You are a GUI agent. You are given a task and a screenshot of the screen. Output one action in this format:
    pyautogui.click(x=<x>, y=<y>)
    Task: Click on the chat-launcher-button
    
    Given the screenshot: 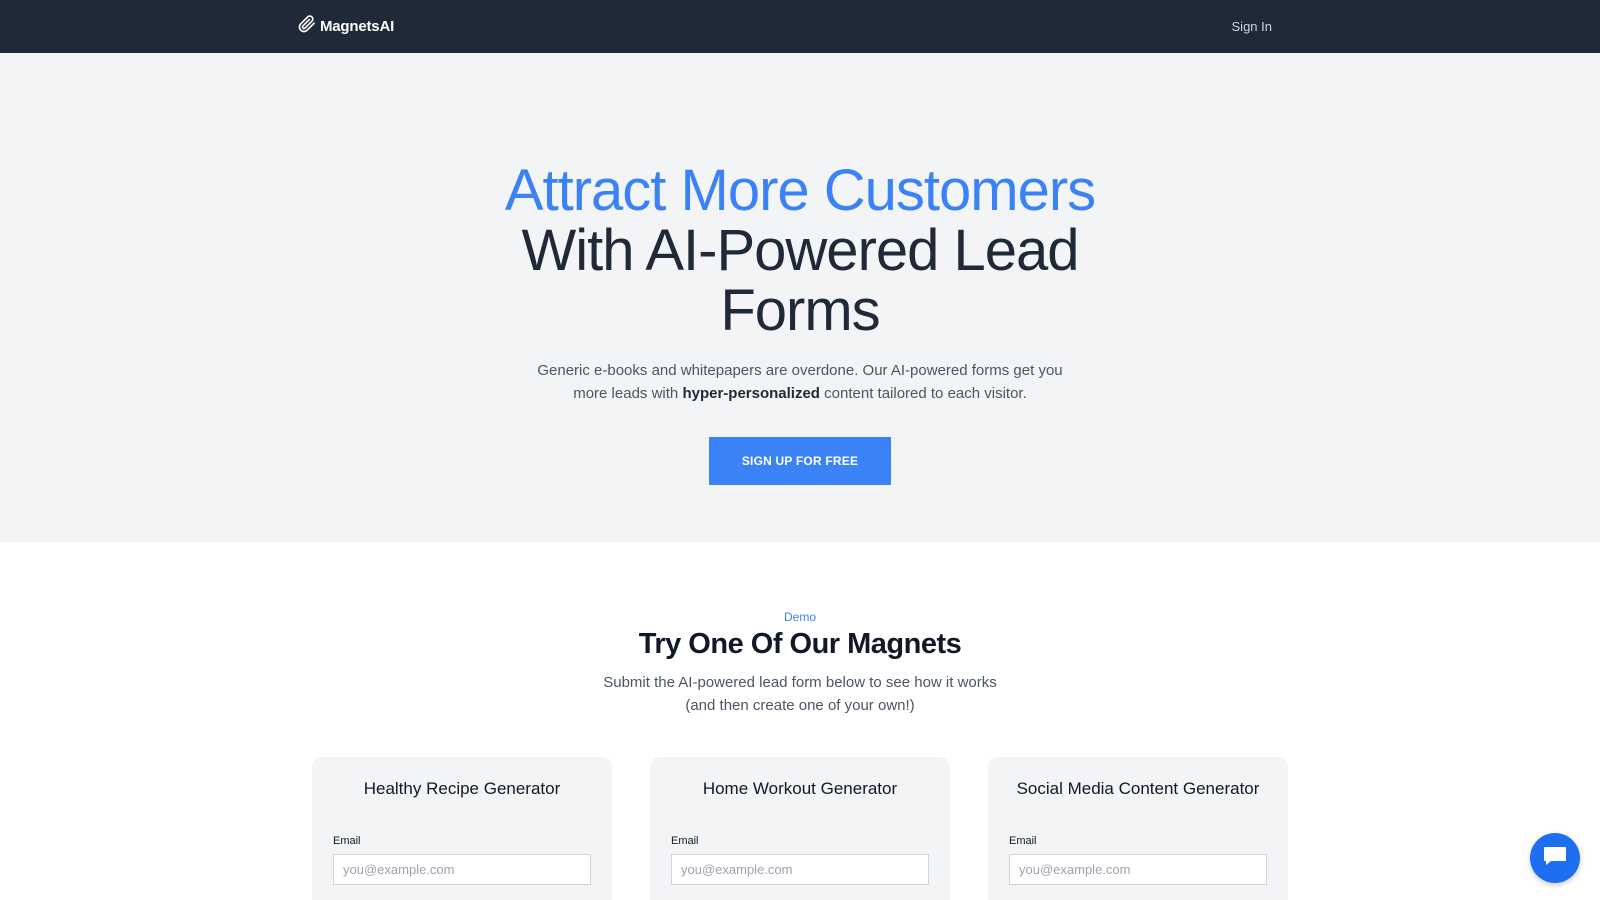 What is the action you would take?
    pyautogui.click(x=1555, y=858)
    